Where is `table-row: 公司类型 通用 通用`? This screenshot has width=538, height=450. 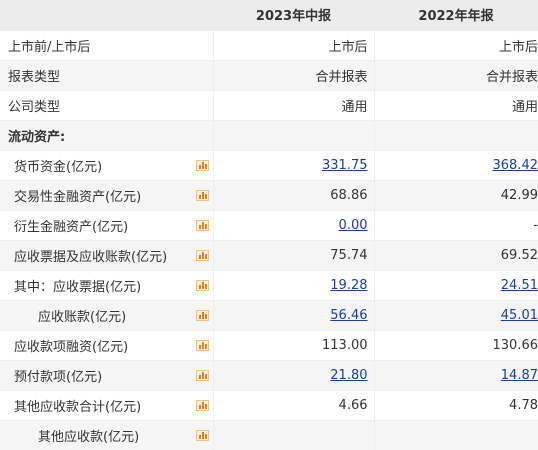 table-row: 公司类型 通用 通用 is located at coordinates (269, 105).